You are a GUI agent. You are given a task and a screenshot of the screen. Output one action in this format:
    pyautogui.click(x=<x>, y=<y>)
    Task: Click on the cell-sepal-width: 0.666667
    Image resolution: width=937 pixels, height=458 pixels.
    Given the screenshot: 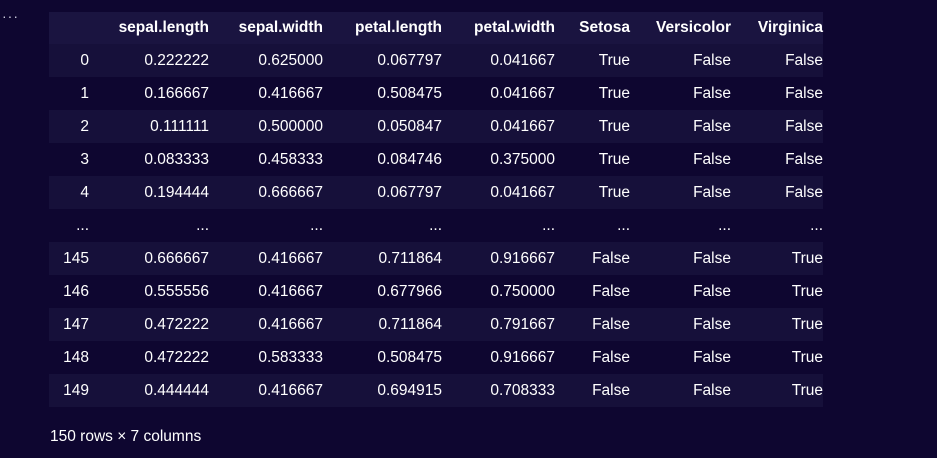 What is the action you would take?
    pyautogui.click(x=290, y=192)
    